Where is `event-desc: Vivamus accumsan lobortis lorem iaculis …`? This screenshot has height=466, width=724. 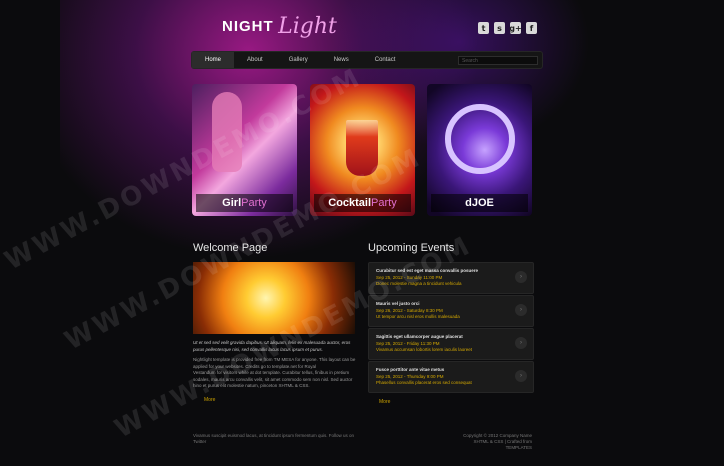
event-desc: Vivamus accumsan lobortis lorem iaculis … is located at coordinates (424, 349).